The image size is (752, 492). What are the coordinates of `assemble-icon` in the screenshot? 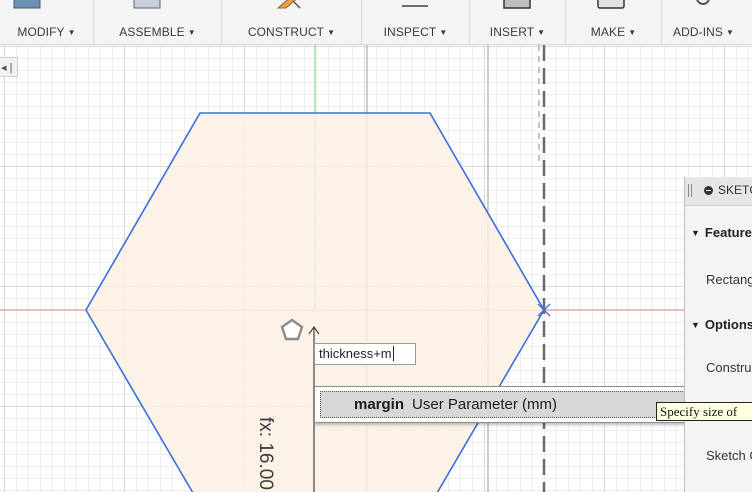 It's located at (147, 4).